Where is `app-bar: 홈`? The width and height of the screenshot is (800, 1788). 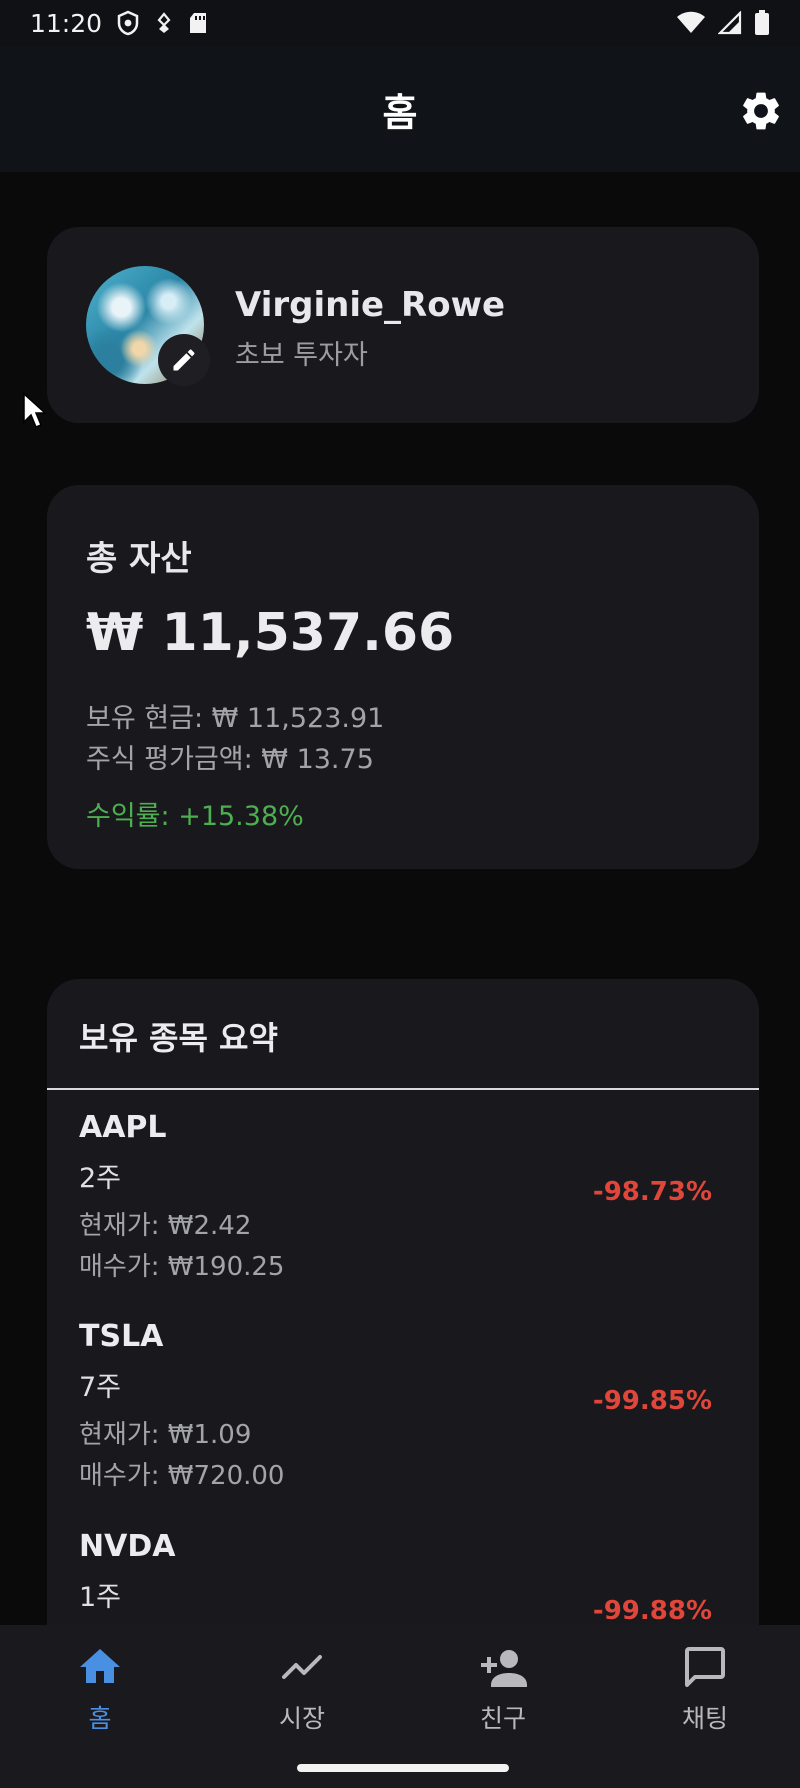
app-bar: 홈 is located at coordinates (400, 109).